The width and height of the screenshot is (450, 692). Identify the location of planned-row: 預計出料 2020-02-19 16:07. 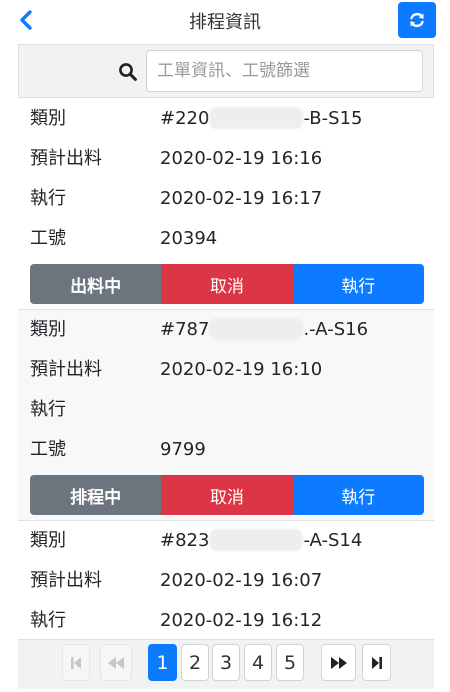
(226, 581).